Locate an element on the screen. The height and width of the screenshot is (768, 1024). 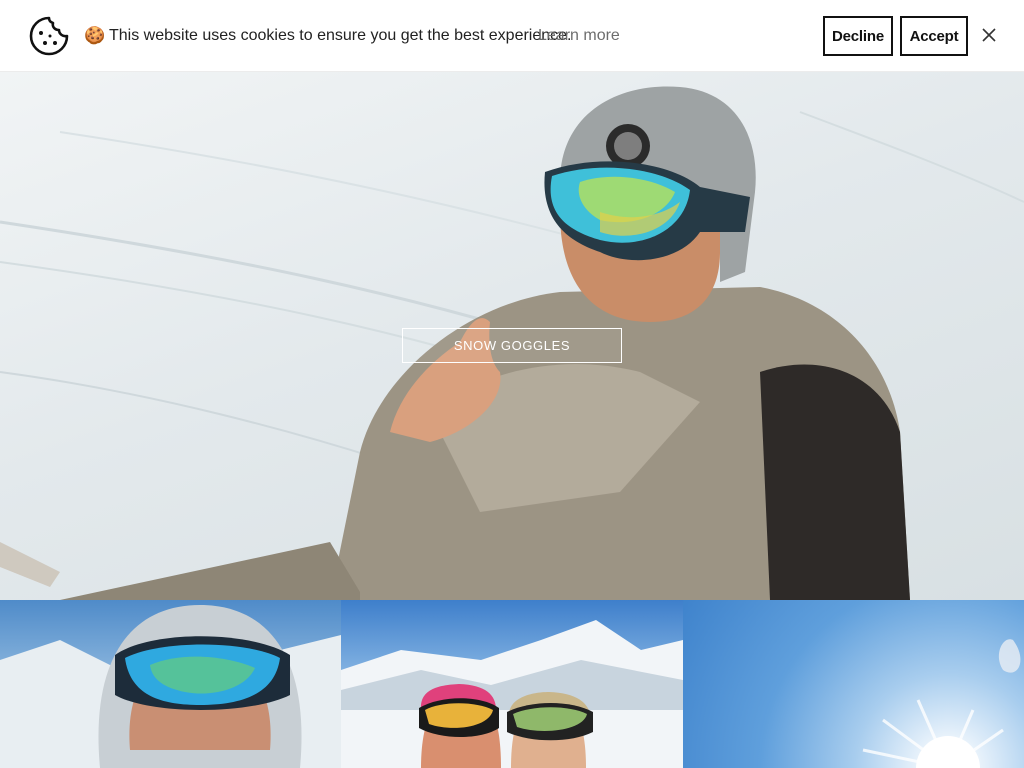
tile-skier-closeup is located at coordinates (170, 684).